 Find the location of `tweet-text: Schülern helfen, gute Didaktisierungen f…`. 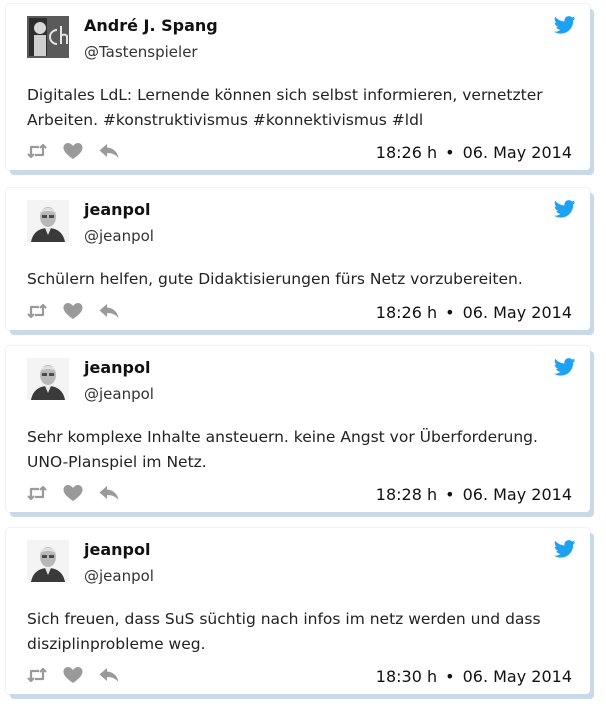

tweet-text: Schülern helfen, gute Didaktisierungen f… is located at coordinates (275, 279).